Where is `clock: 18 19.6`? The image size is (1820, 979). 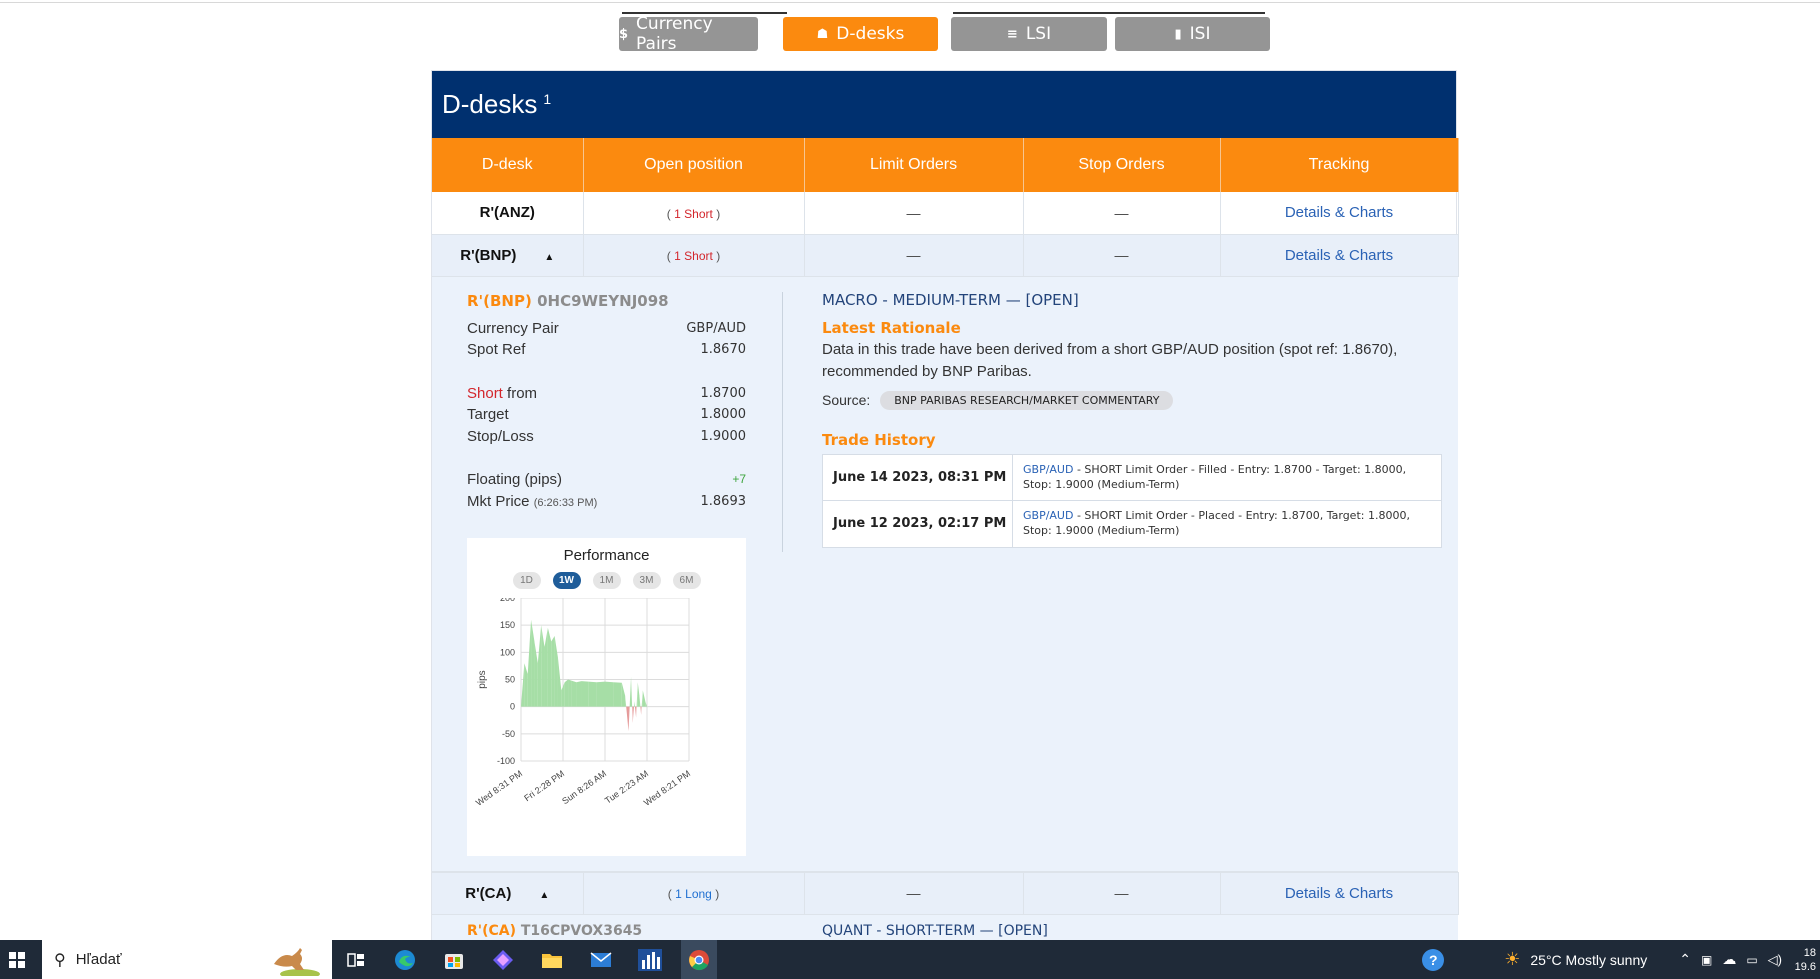 clock: 18 19.6 is located at coordinates (1804, 960).